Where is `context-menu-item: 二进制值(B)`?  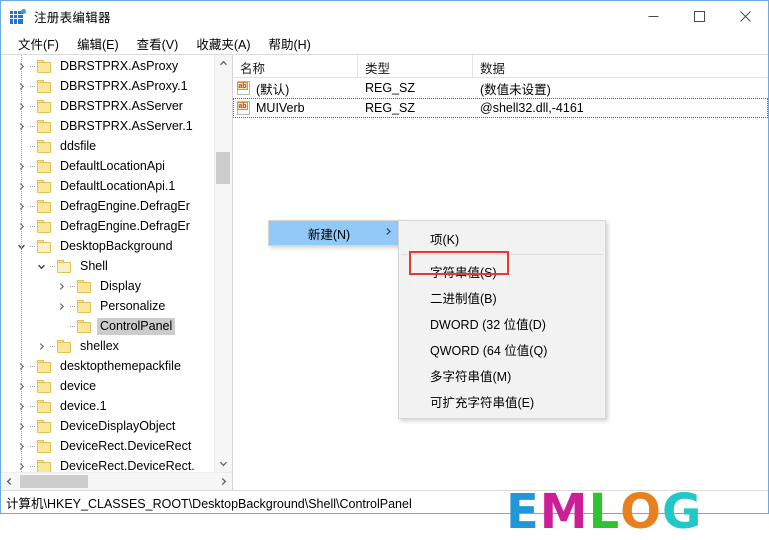
context-menu-item: 二进制值(B) is located at coordinates (502, 297).